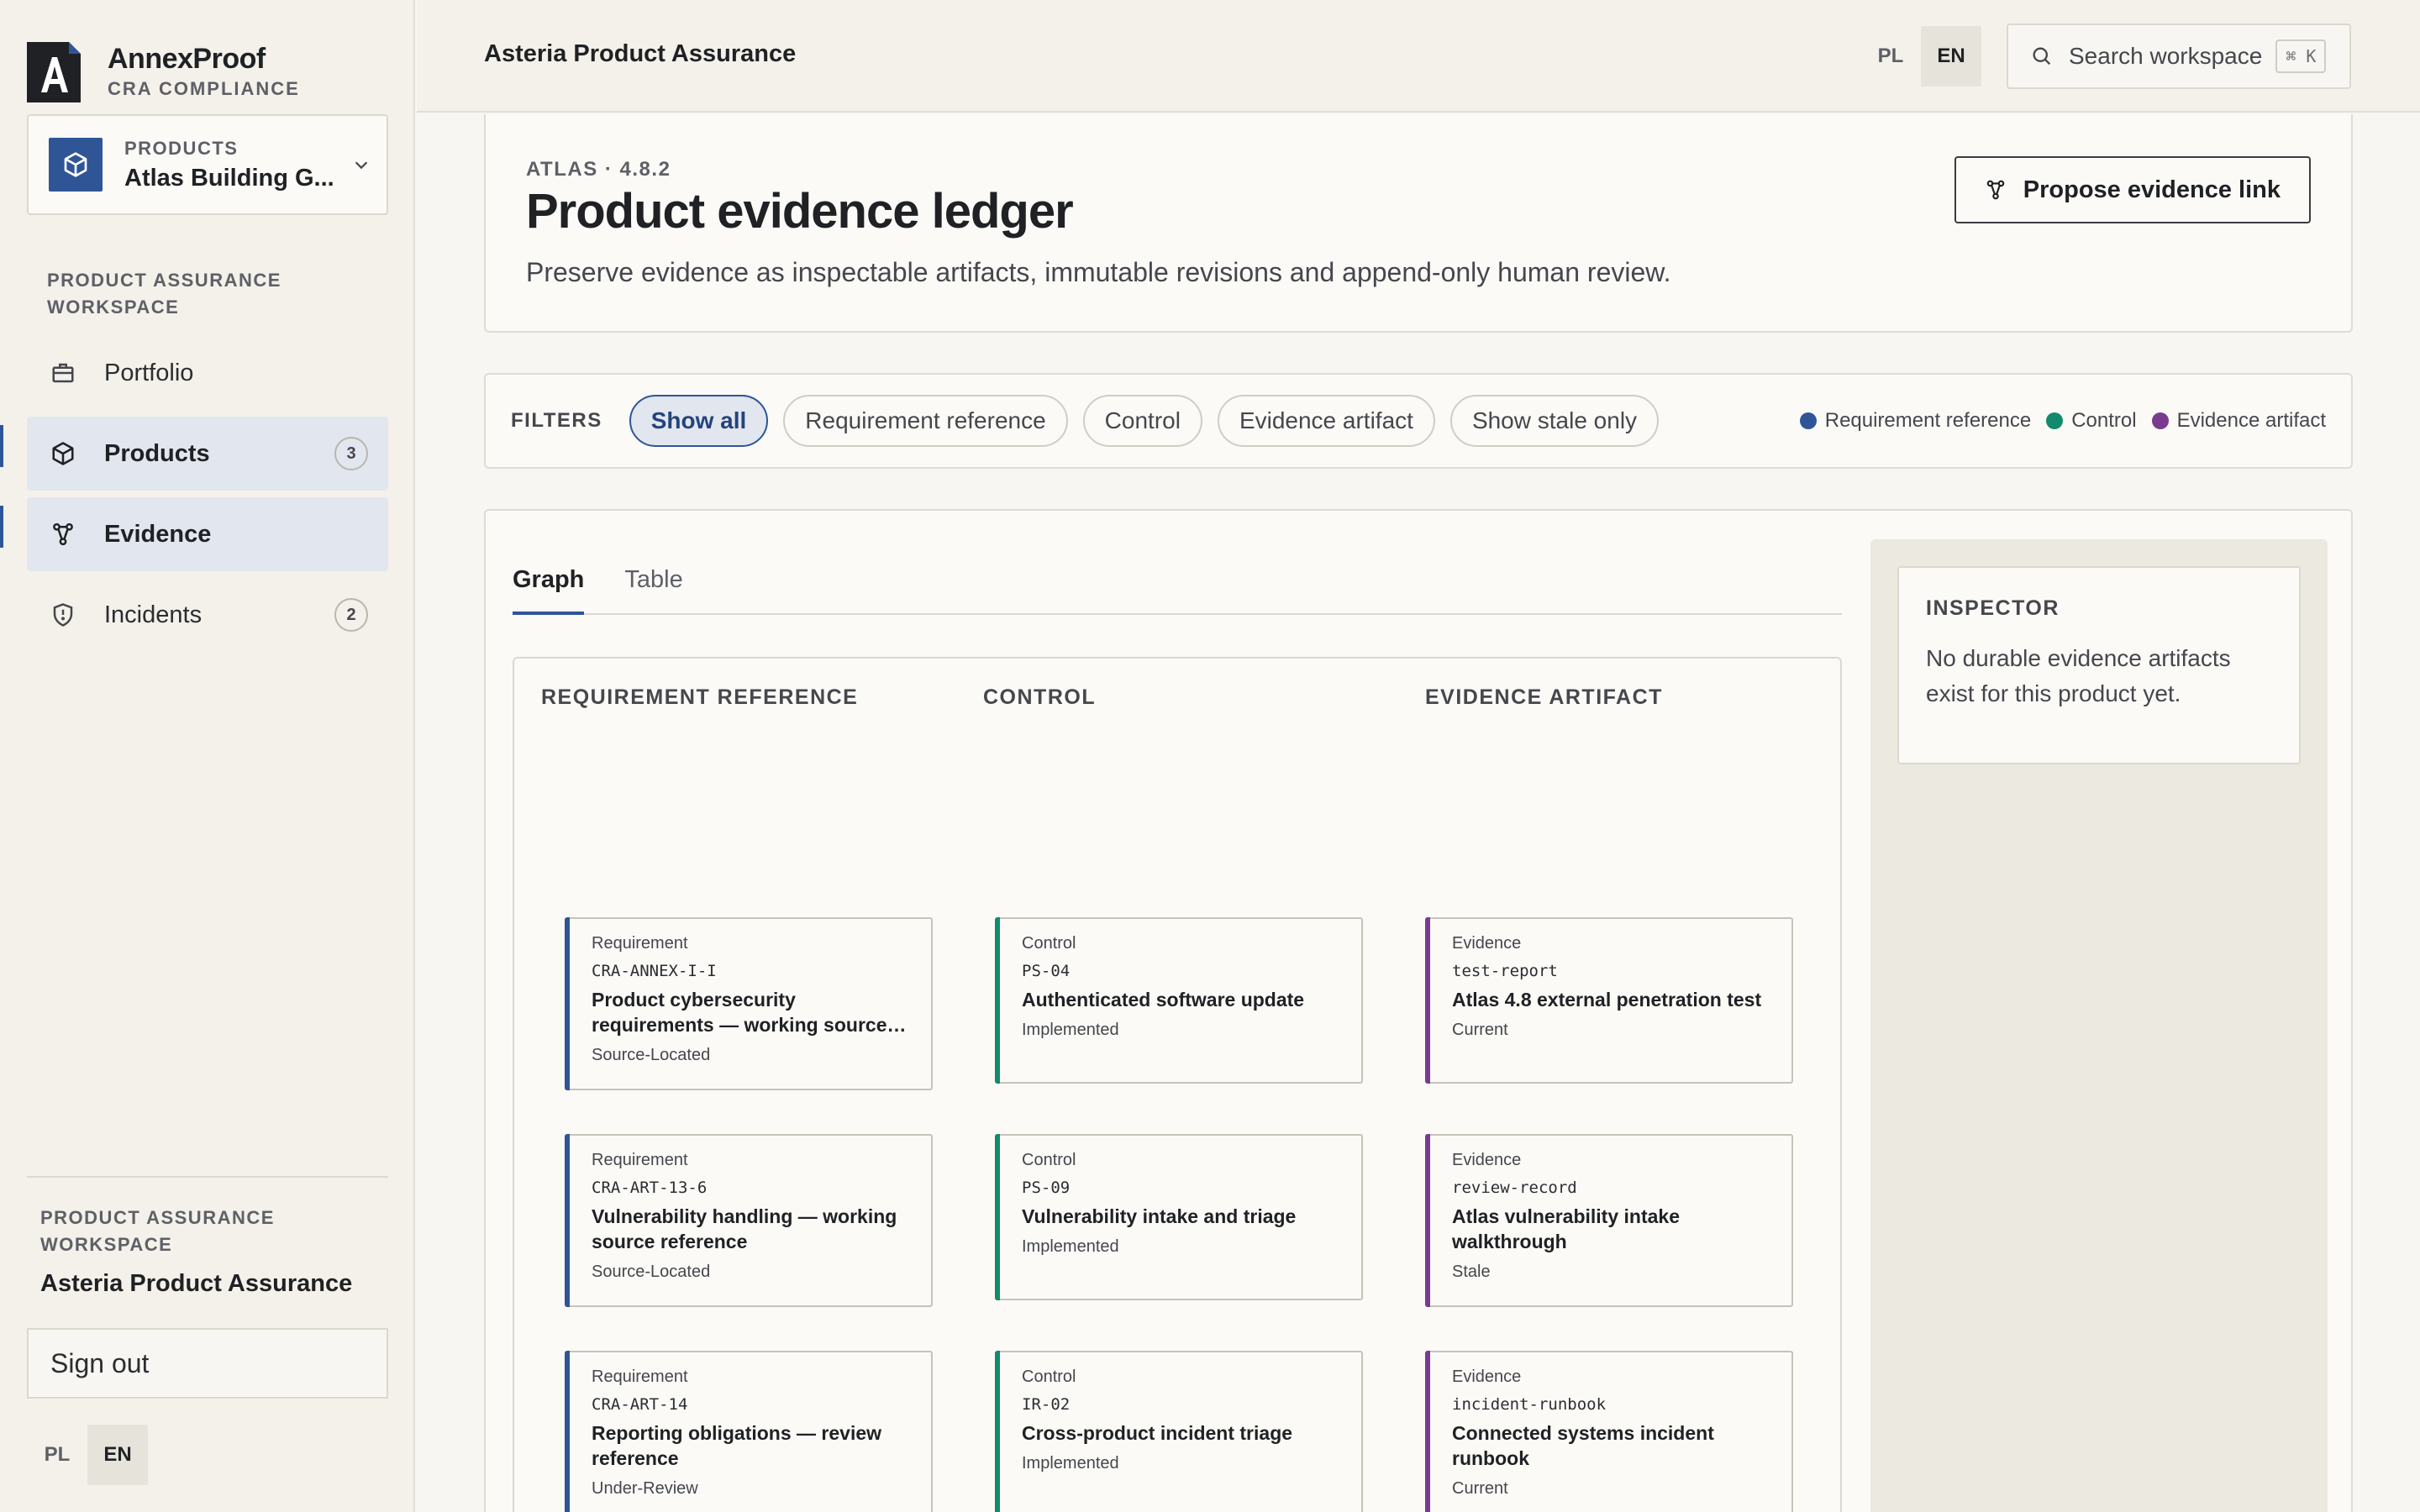 The width and height of the screenshot is (2420, 1512). Describe the element at coordinates (1046, 1404) in the screenshot. I see `node-code: IR-02` at that location.